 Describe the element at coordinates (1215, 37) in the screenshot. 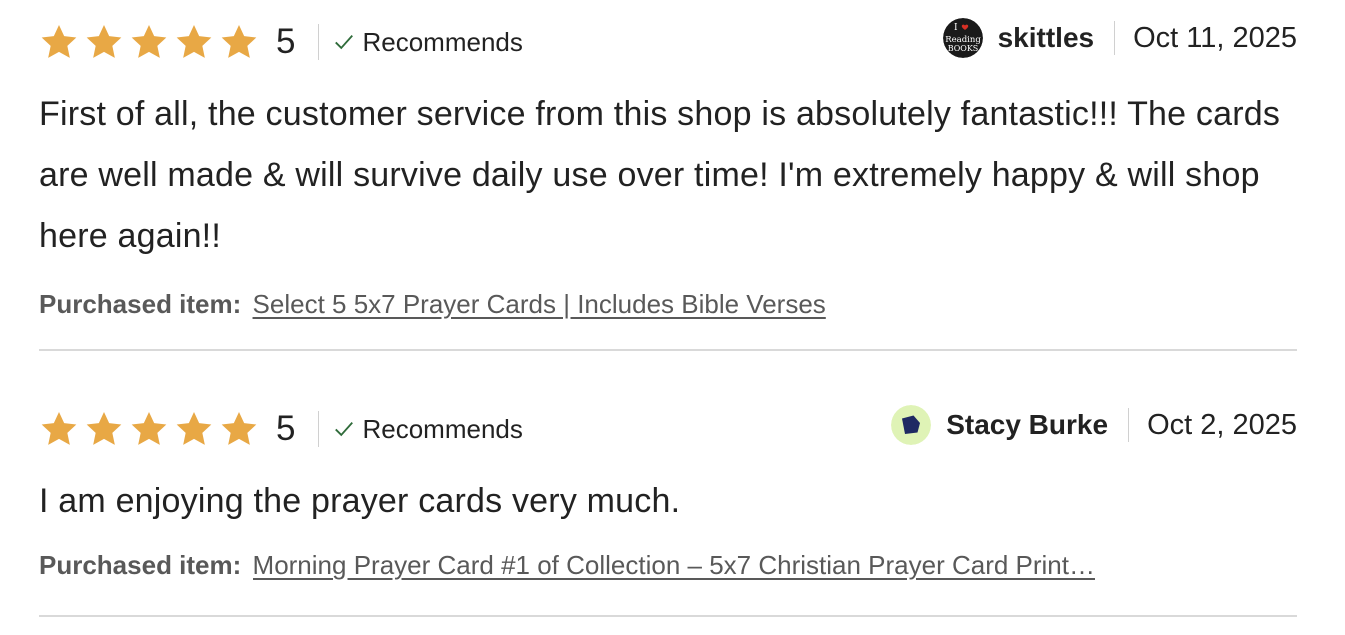

I see `review-date: Oct 11, 2025` at that location.